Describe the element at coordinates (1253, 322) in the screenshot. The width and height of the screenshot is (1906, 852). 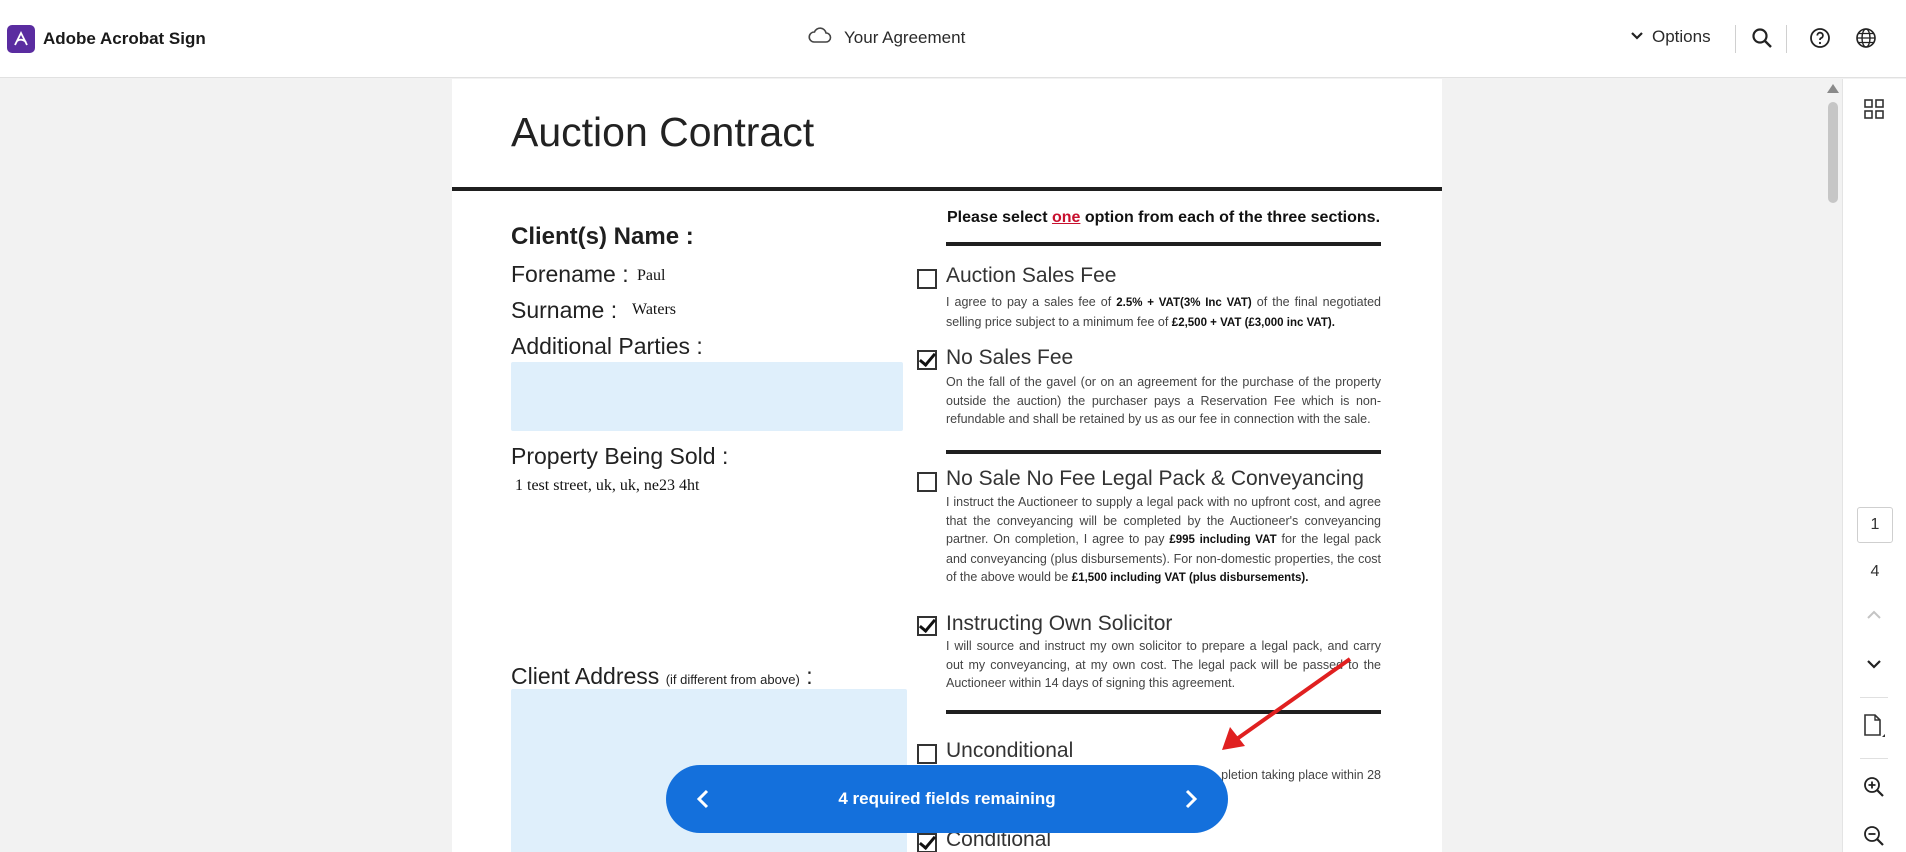
I see `option-text-bold: £2,500 + VAT (£3,000 inc VAT).` at that location.